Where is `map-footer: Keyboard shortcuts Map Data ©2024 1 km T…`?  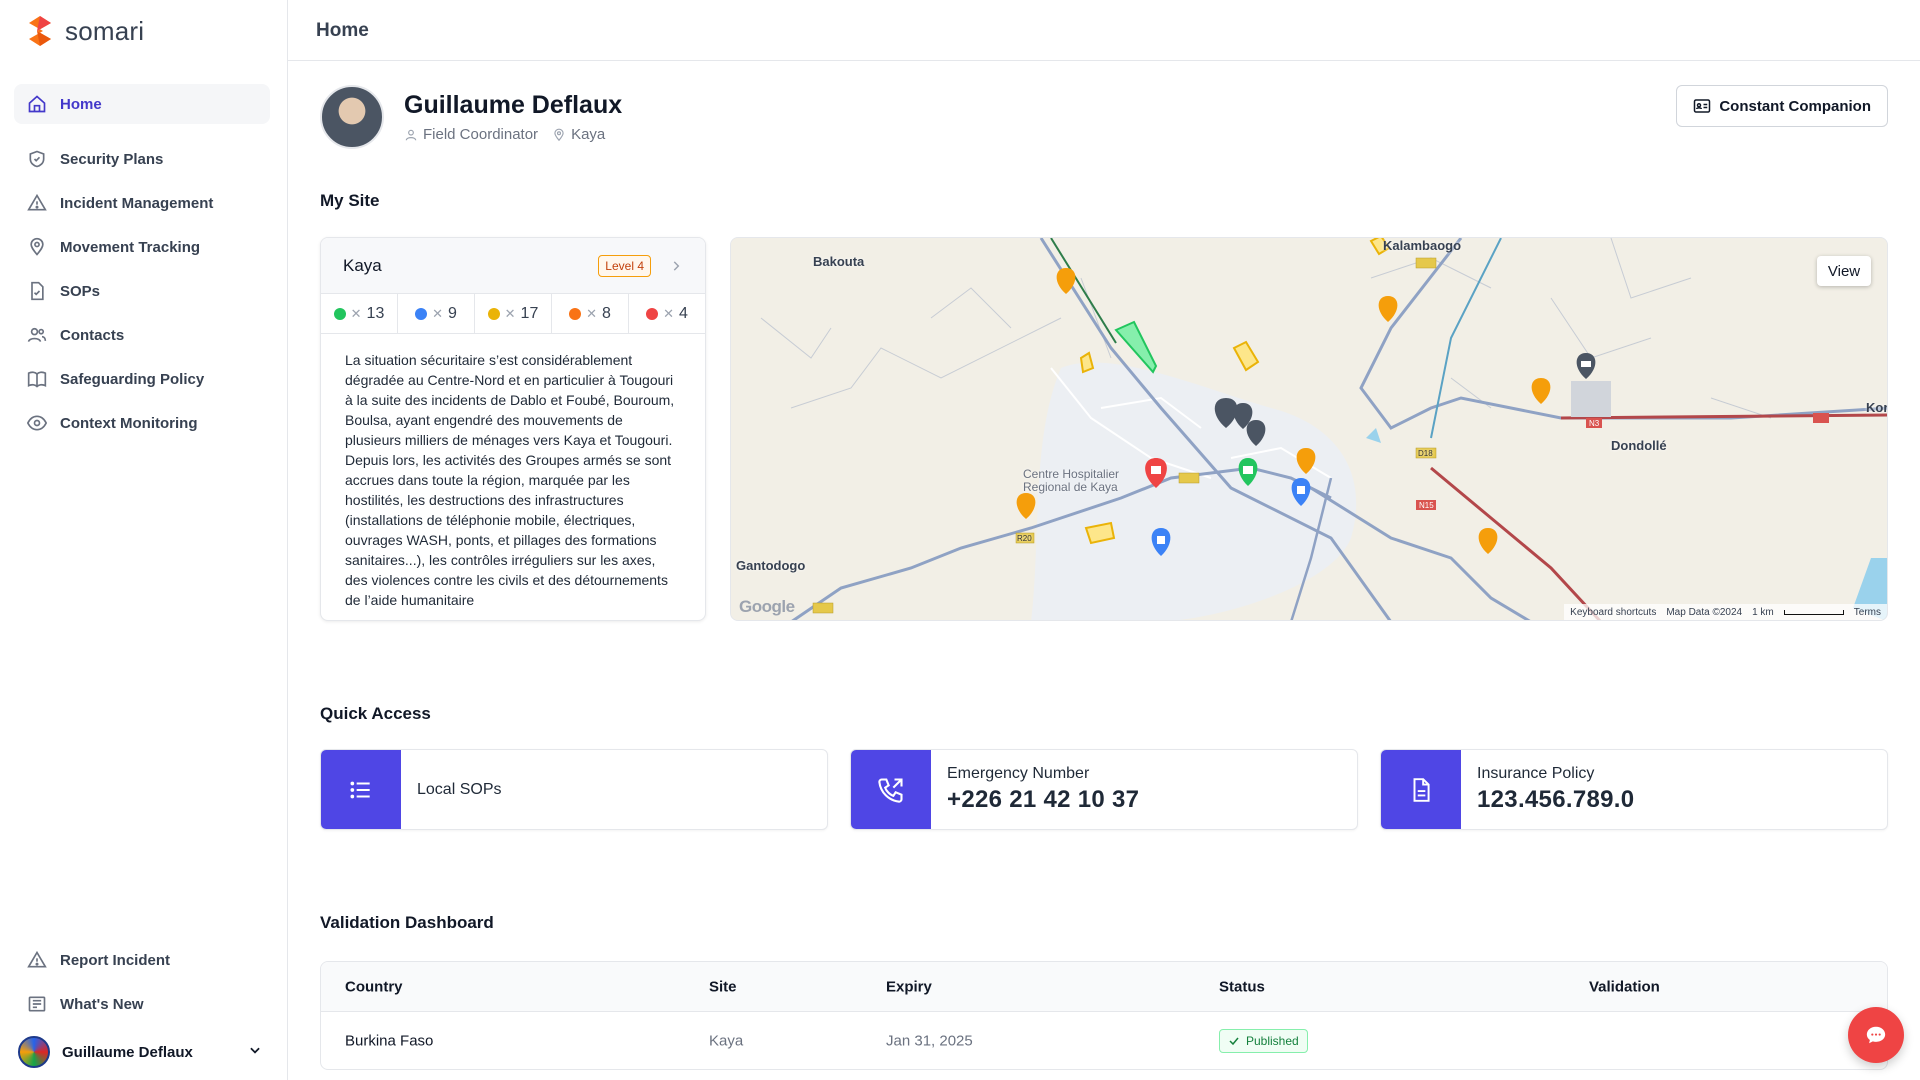
map-footer: Keyboard shortcuts Map Data ©2024 1 km T… is located at coordinates (1725, 612).